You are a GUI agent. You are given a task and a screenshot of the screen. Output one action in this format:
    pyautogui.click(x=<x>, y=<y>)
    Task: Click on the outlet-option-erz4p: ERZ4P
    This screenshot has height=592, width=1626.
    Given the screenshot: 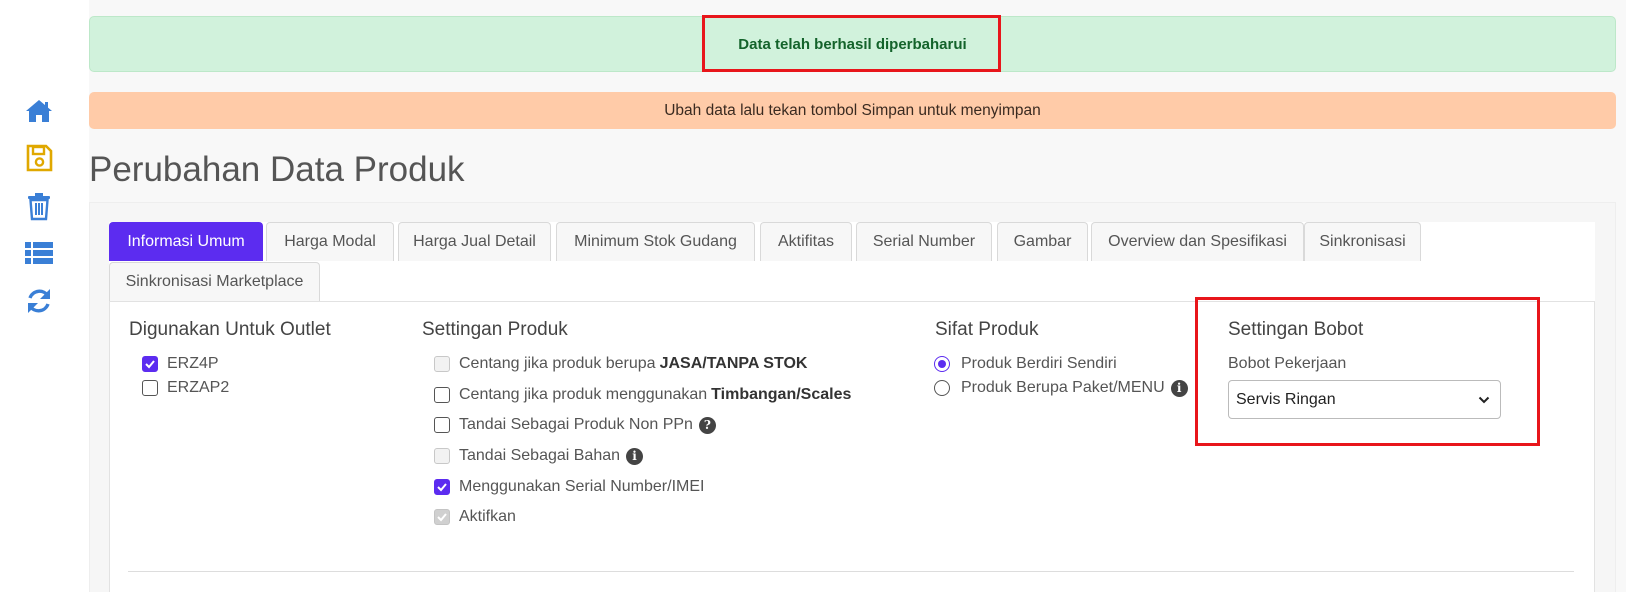 What is the action you would take?
    pyautogui.click(x=180, y=364)
    